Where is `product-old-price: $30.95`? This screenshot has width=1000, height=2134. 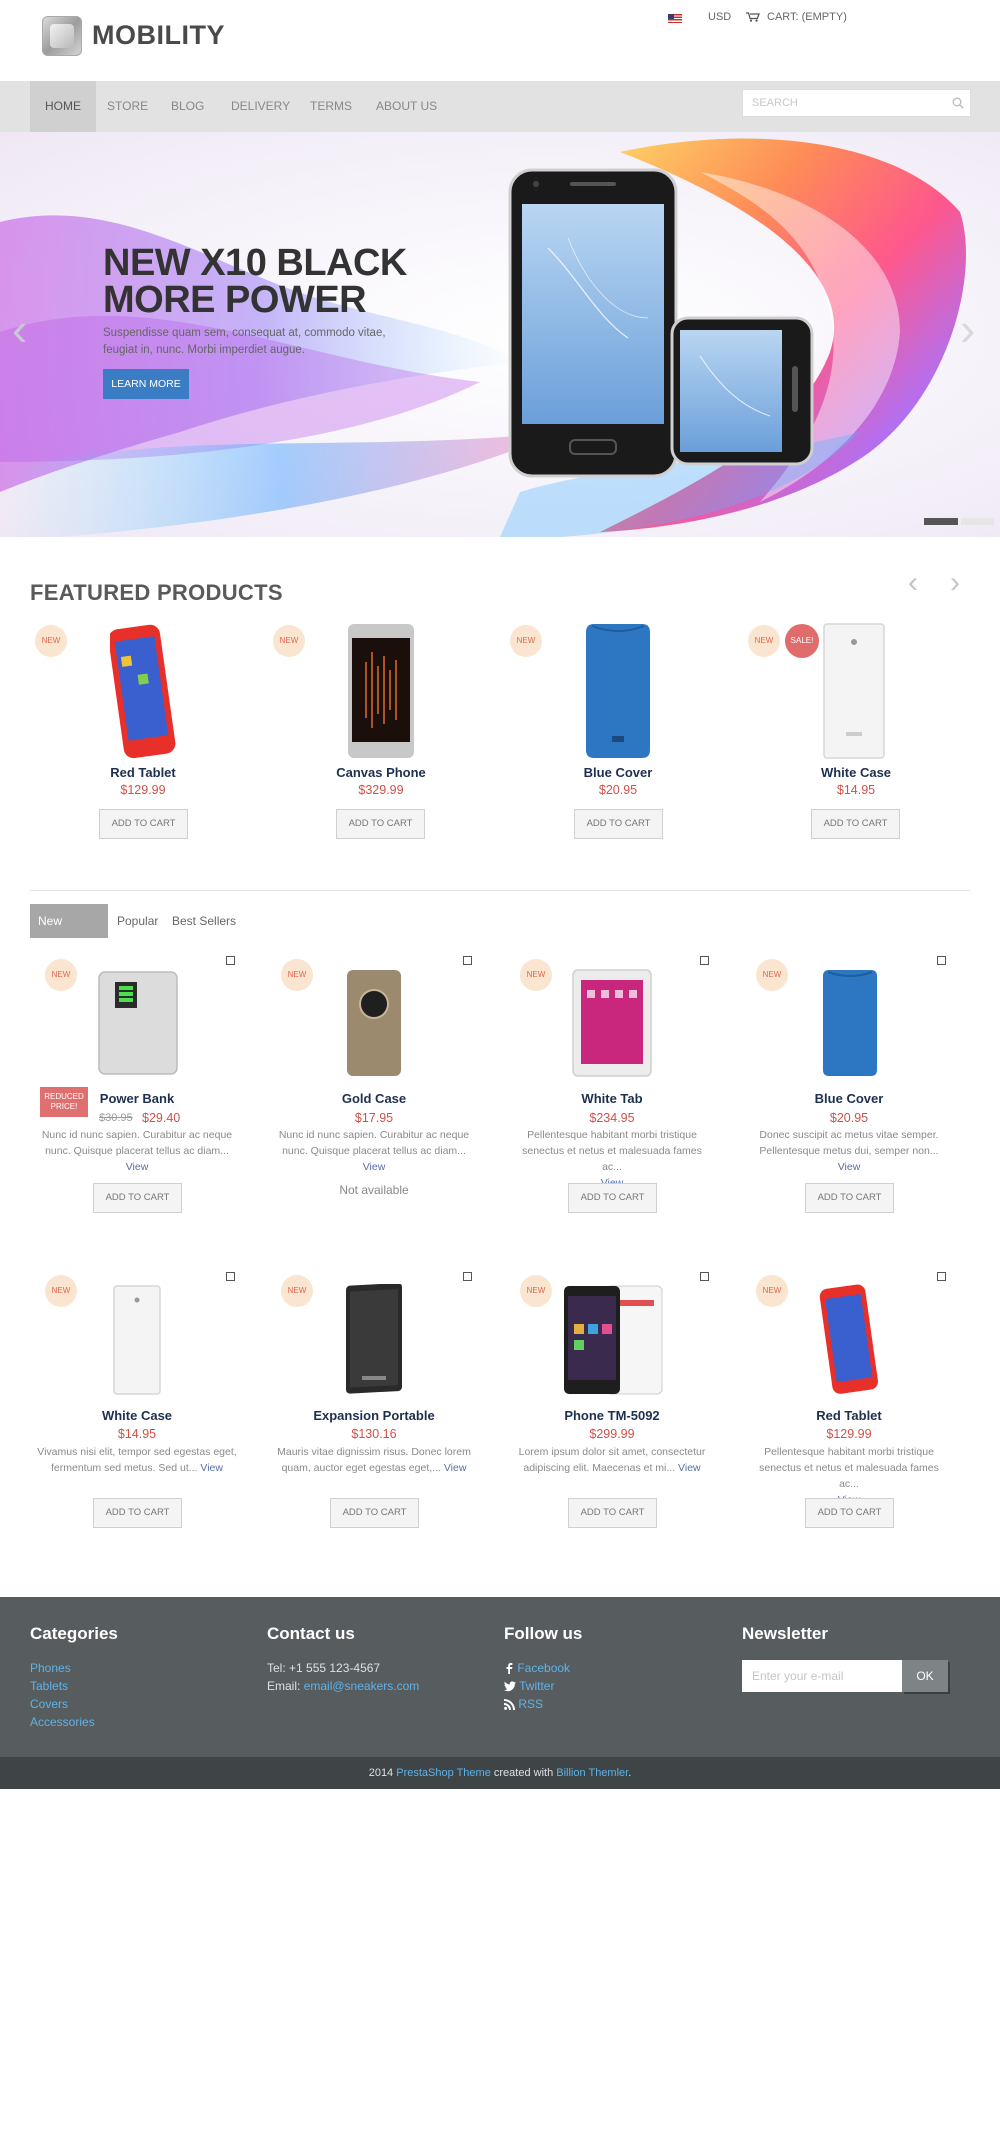 product-old-price: $30.95 is located at coordinates (116, 1118).